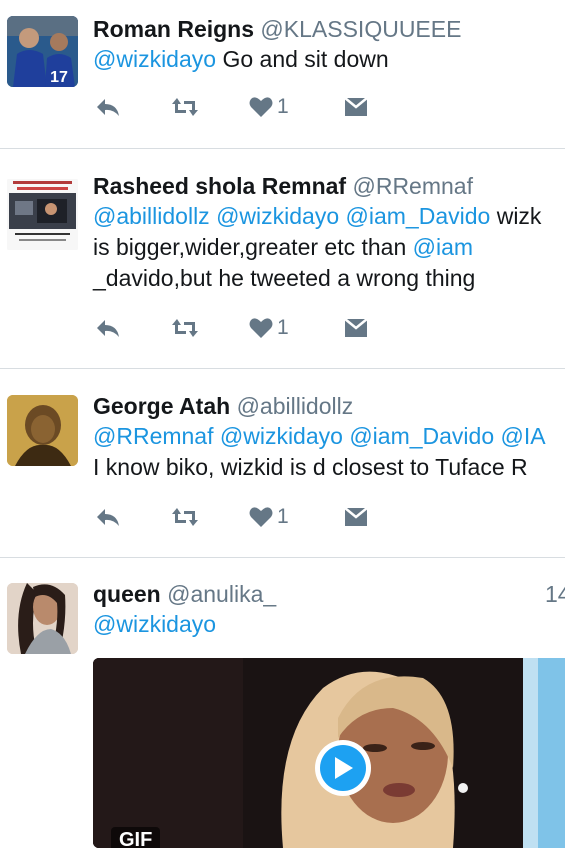  What do you see at coordinates (219, 186) in the screenshot?
I see `display-name: Rasheed shola Remnaf` at bounding box center [219, 186].